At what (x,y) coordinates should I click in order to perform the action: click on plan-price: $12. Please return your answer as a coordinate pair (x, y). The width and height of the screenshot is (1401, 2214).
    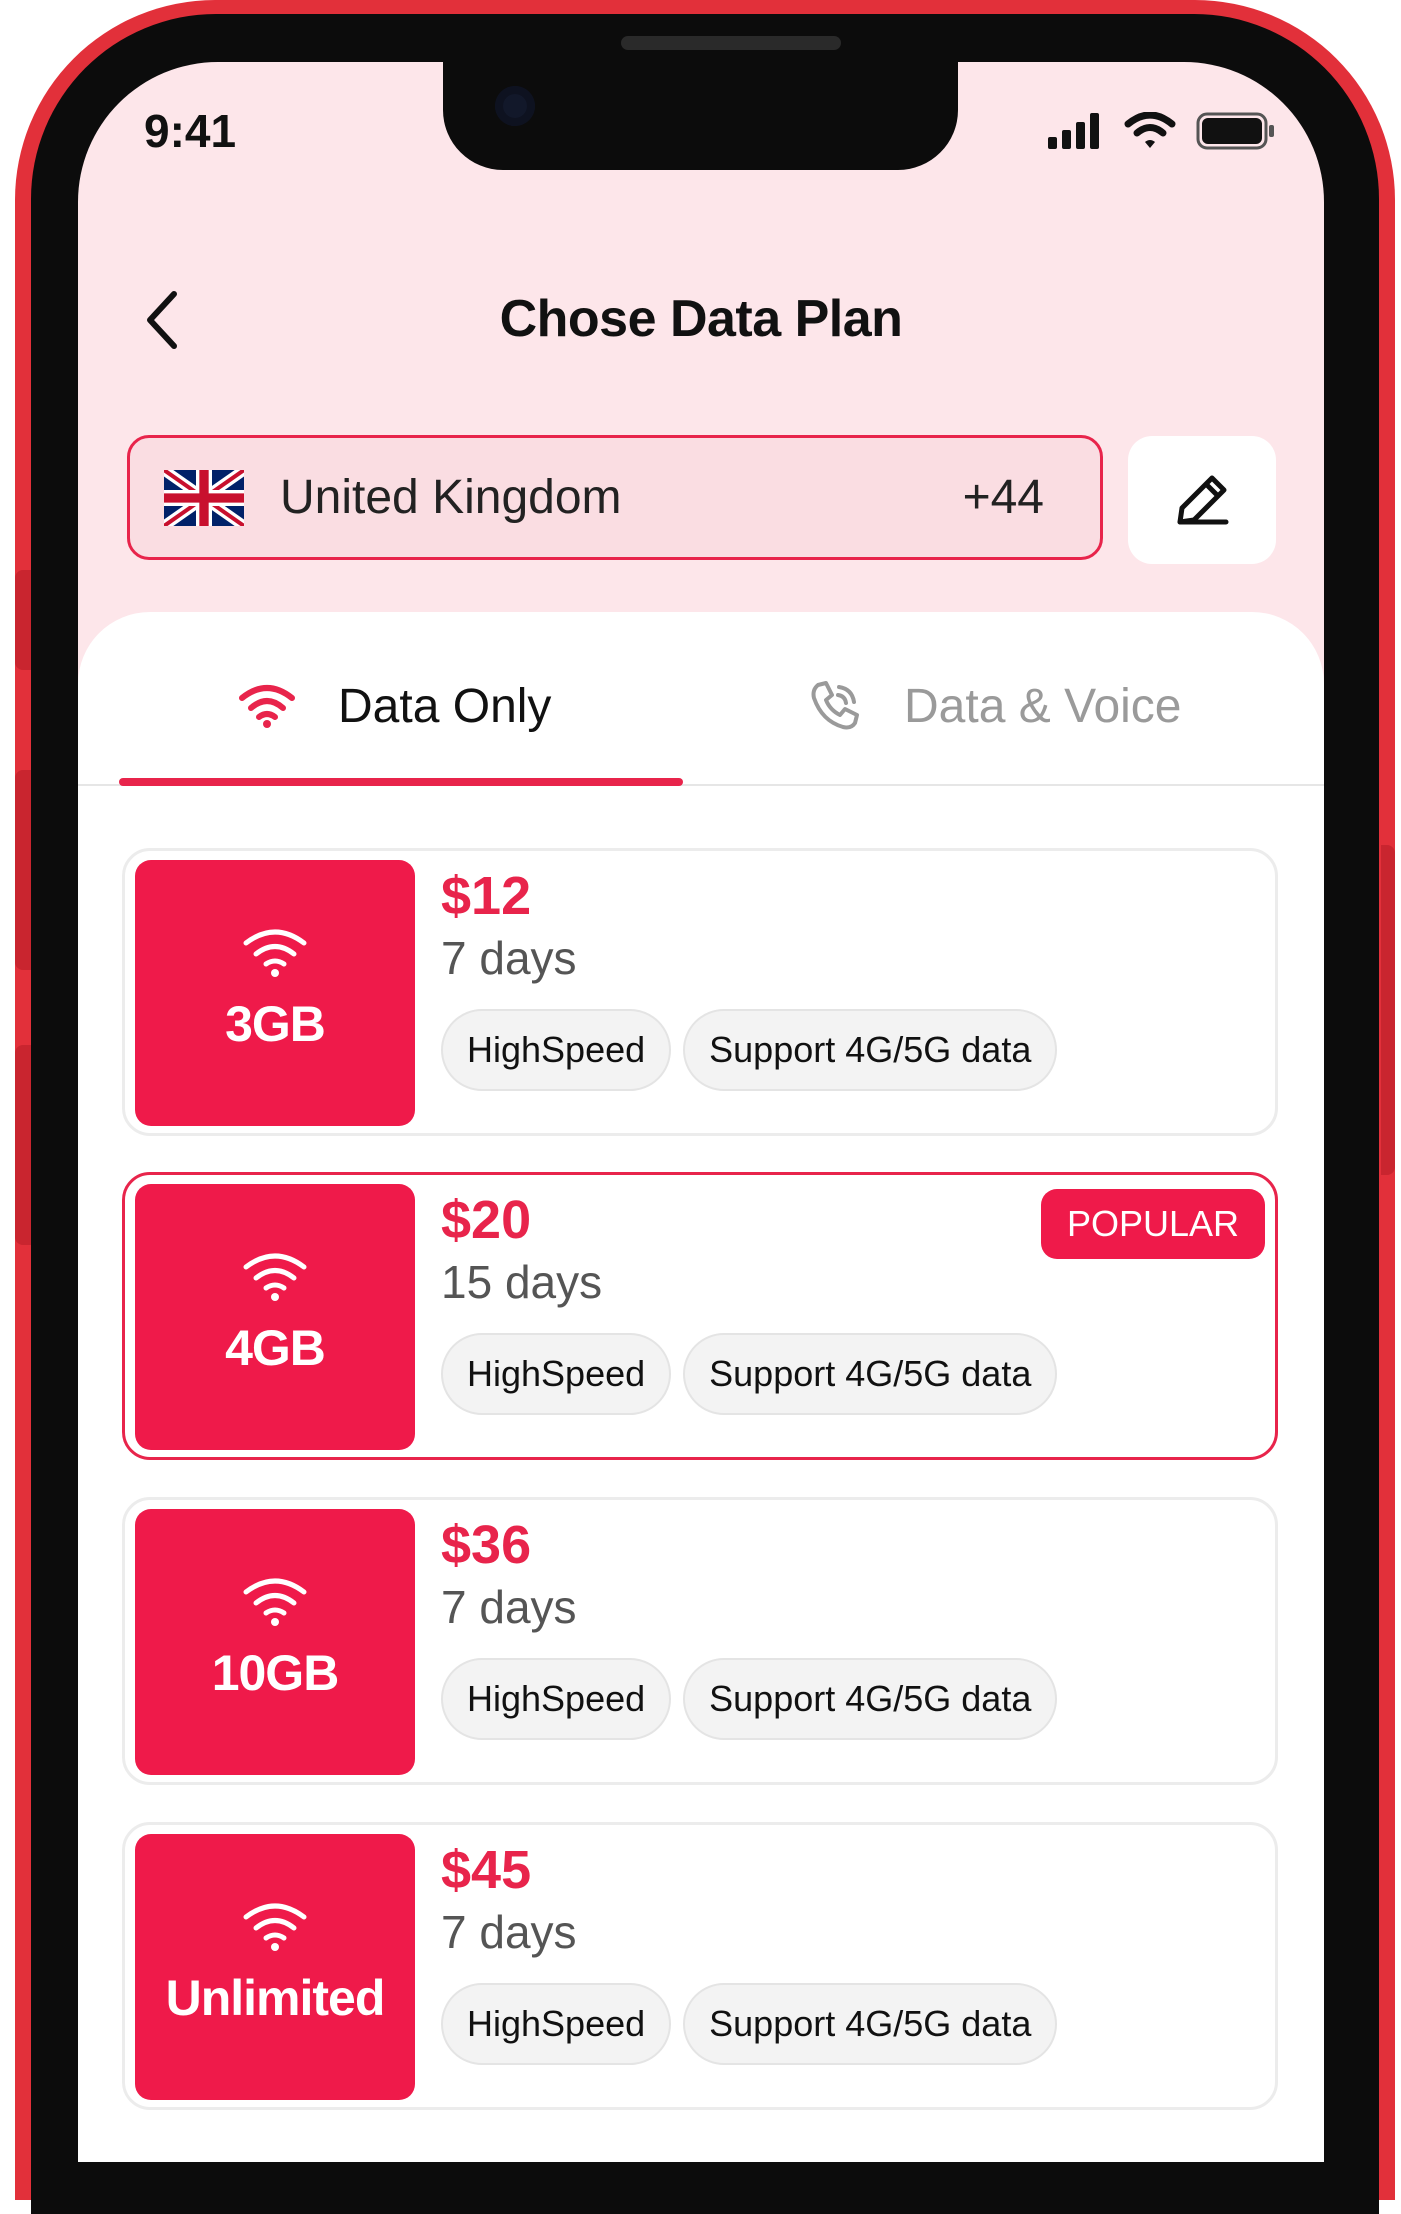
    Looking at the image, I should click on (486, 896).